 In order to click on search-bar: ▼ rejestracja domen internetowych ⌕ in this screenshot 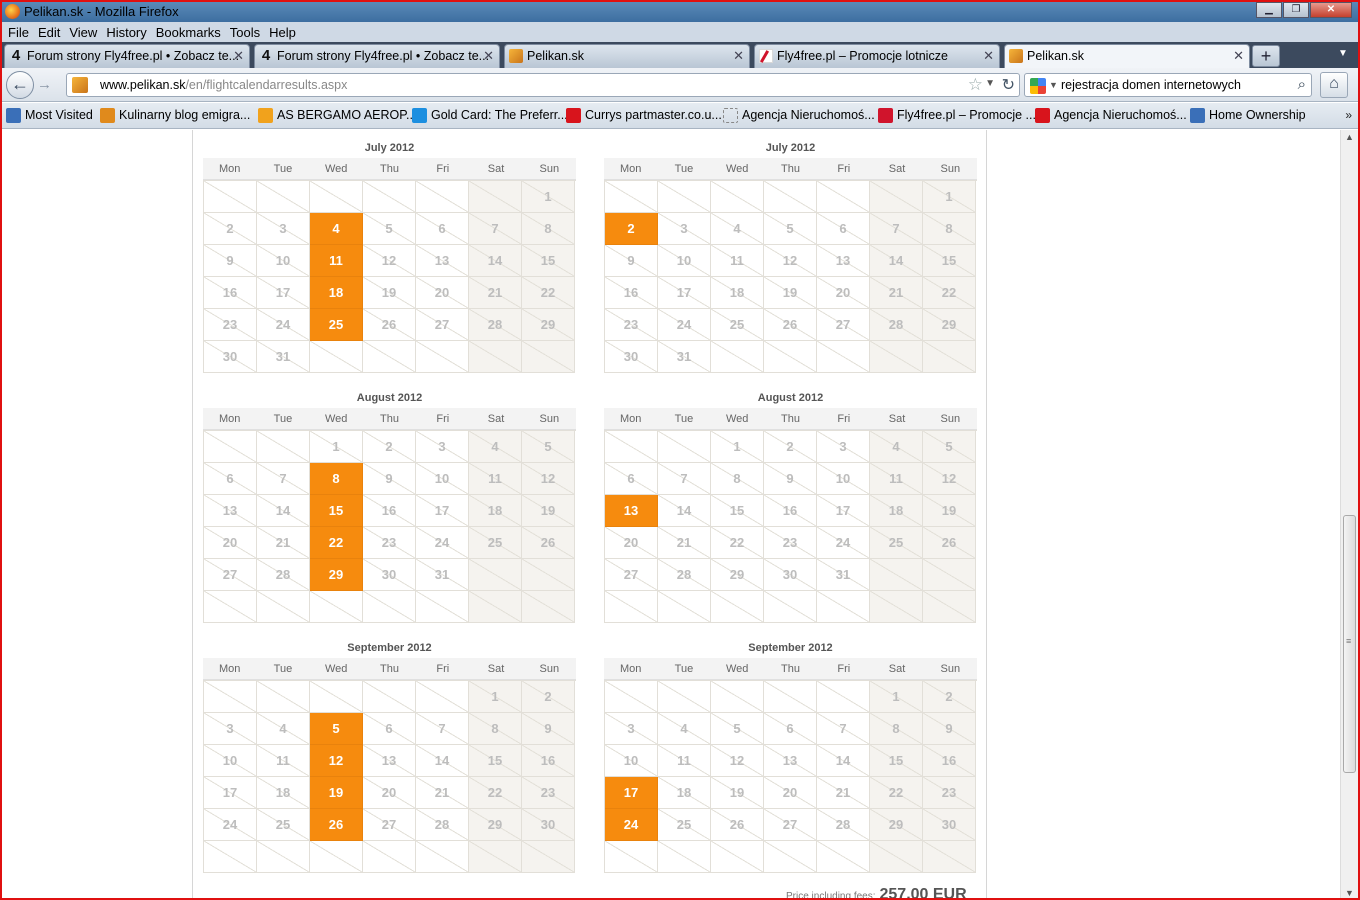, I will do `click(1168, 85)`.